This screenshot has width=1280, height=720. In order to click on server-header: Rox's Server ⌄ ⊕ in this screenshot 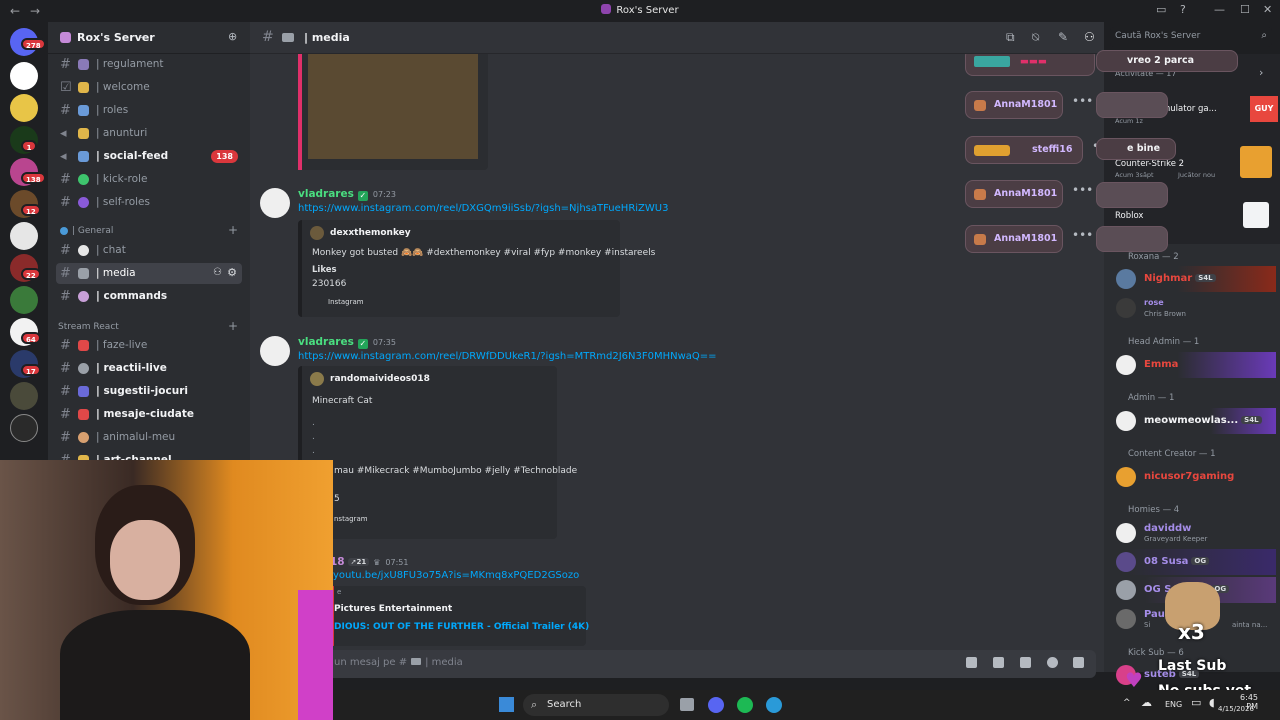, I will do `click(149, 38)`.